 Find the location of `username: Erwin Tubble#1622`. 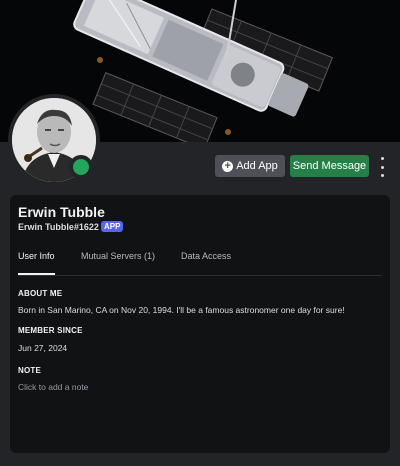

username: Erwin Tubble#1622 is located at coordinates (58, 227).